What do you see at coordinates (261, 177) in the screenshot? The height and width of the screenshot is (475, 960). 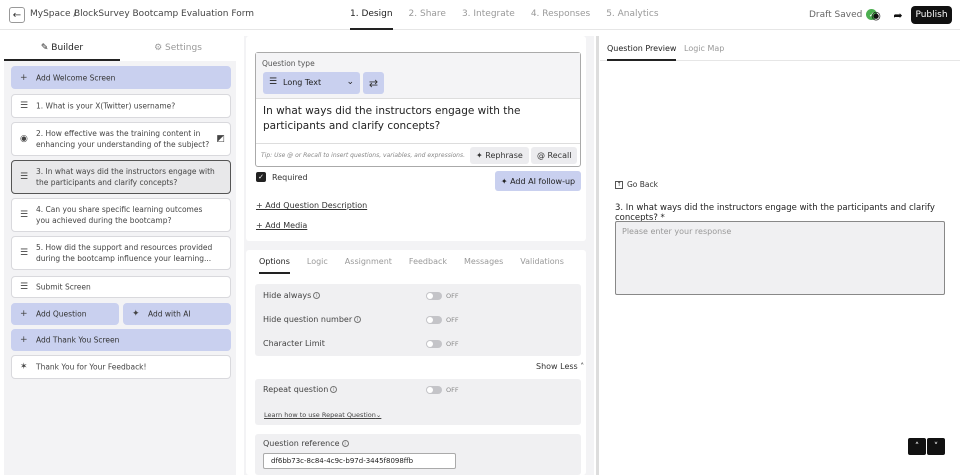 I see `checkbox-checked-icon: ✓` at bounding box center [261, 177].